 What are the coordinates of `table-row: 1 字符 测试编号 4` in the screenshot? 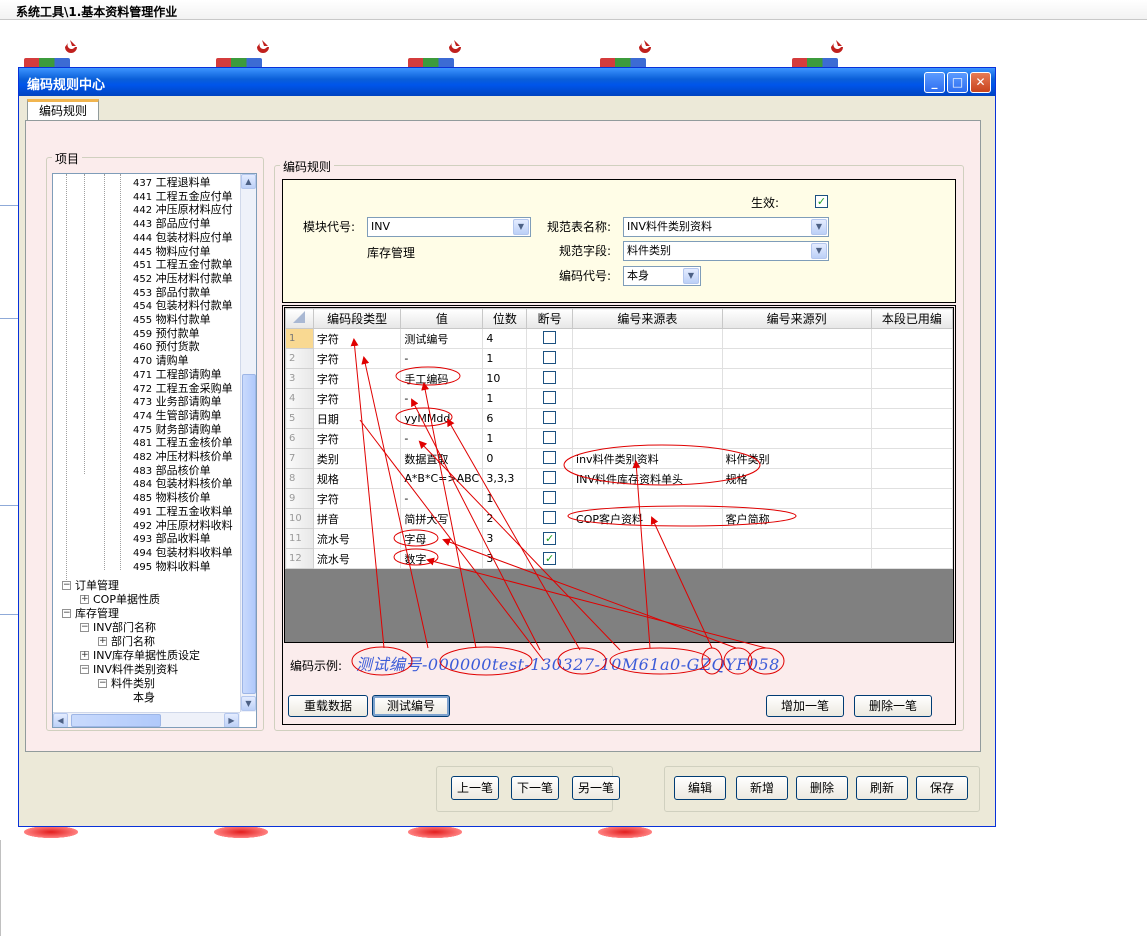 It's located at (619, 338).